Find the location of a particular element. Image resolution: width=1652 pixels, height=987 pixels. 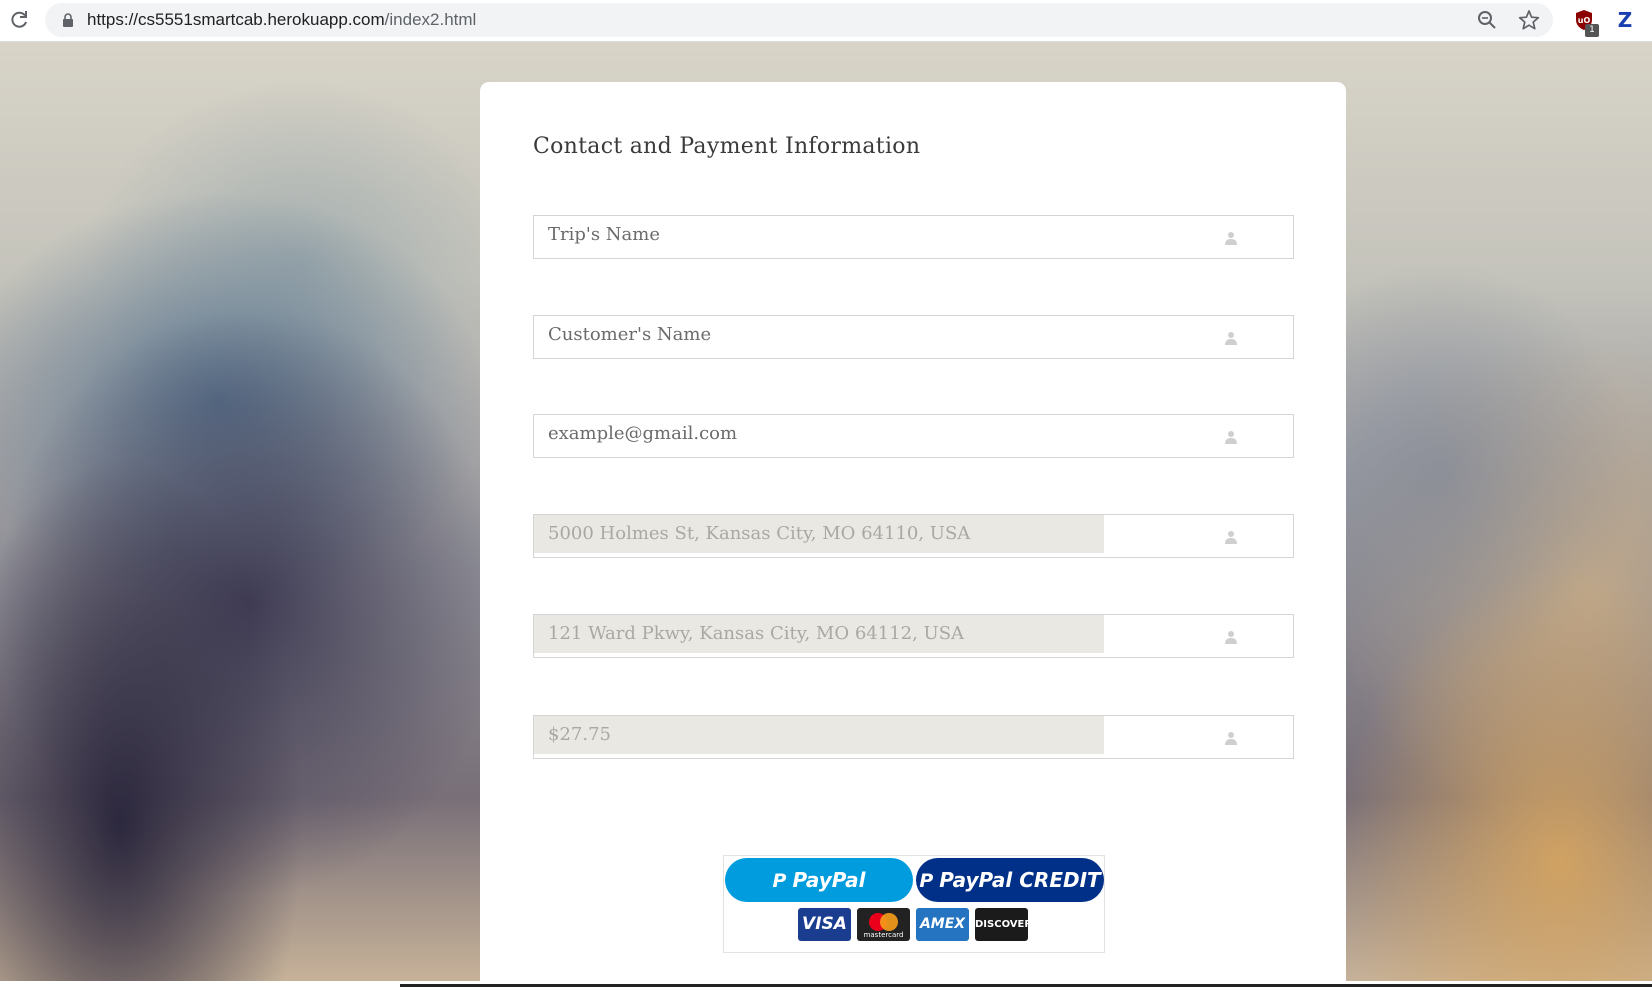

paypal-label: PayPal is located at coordinates (829, 880).